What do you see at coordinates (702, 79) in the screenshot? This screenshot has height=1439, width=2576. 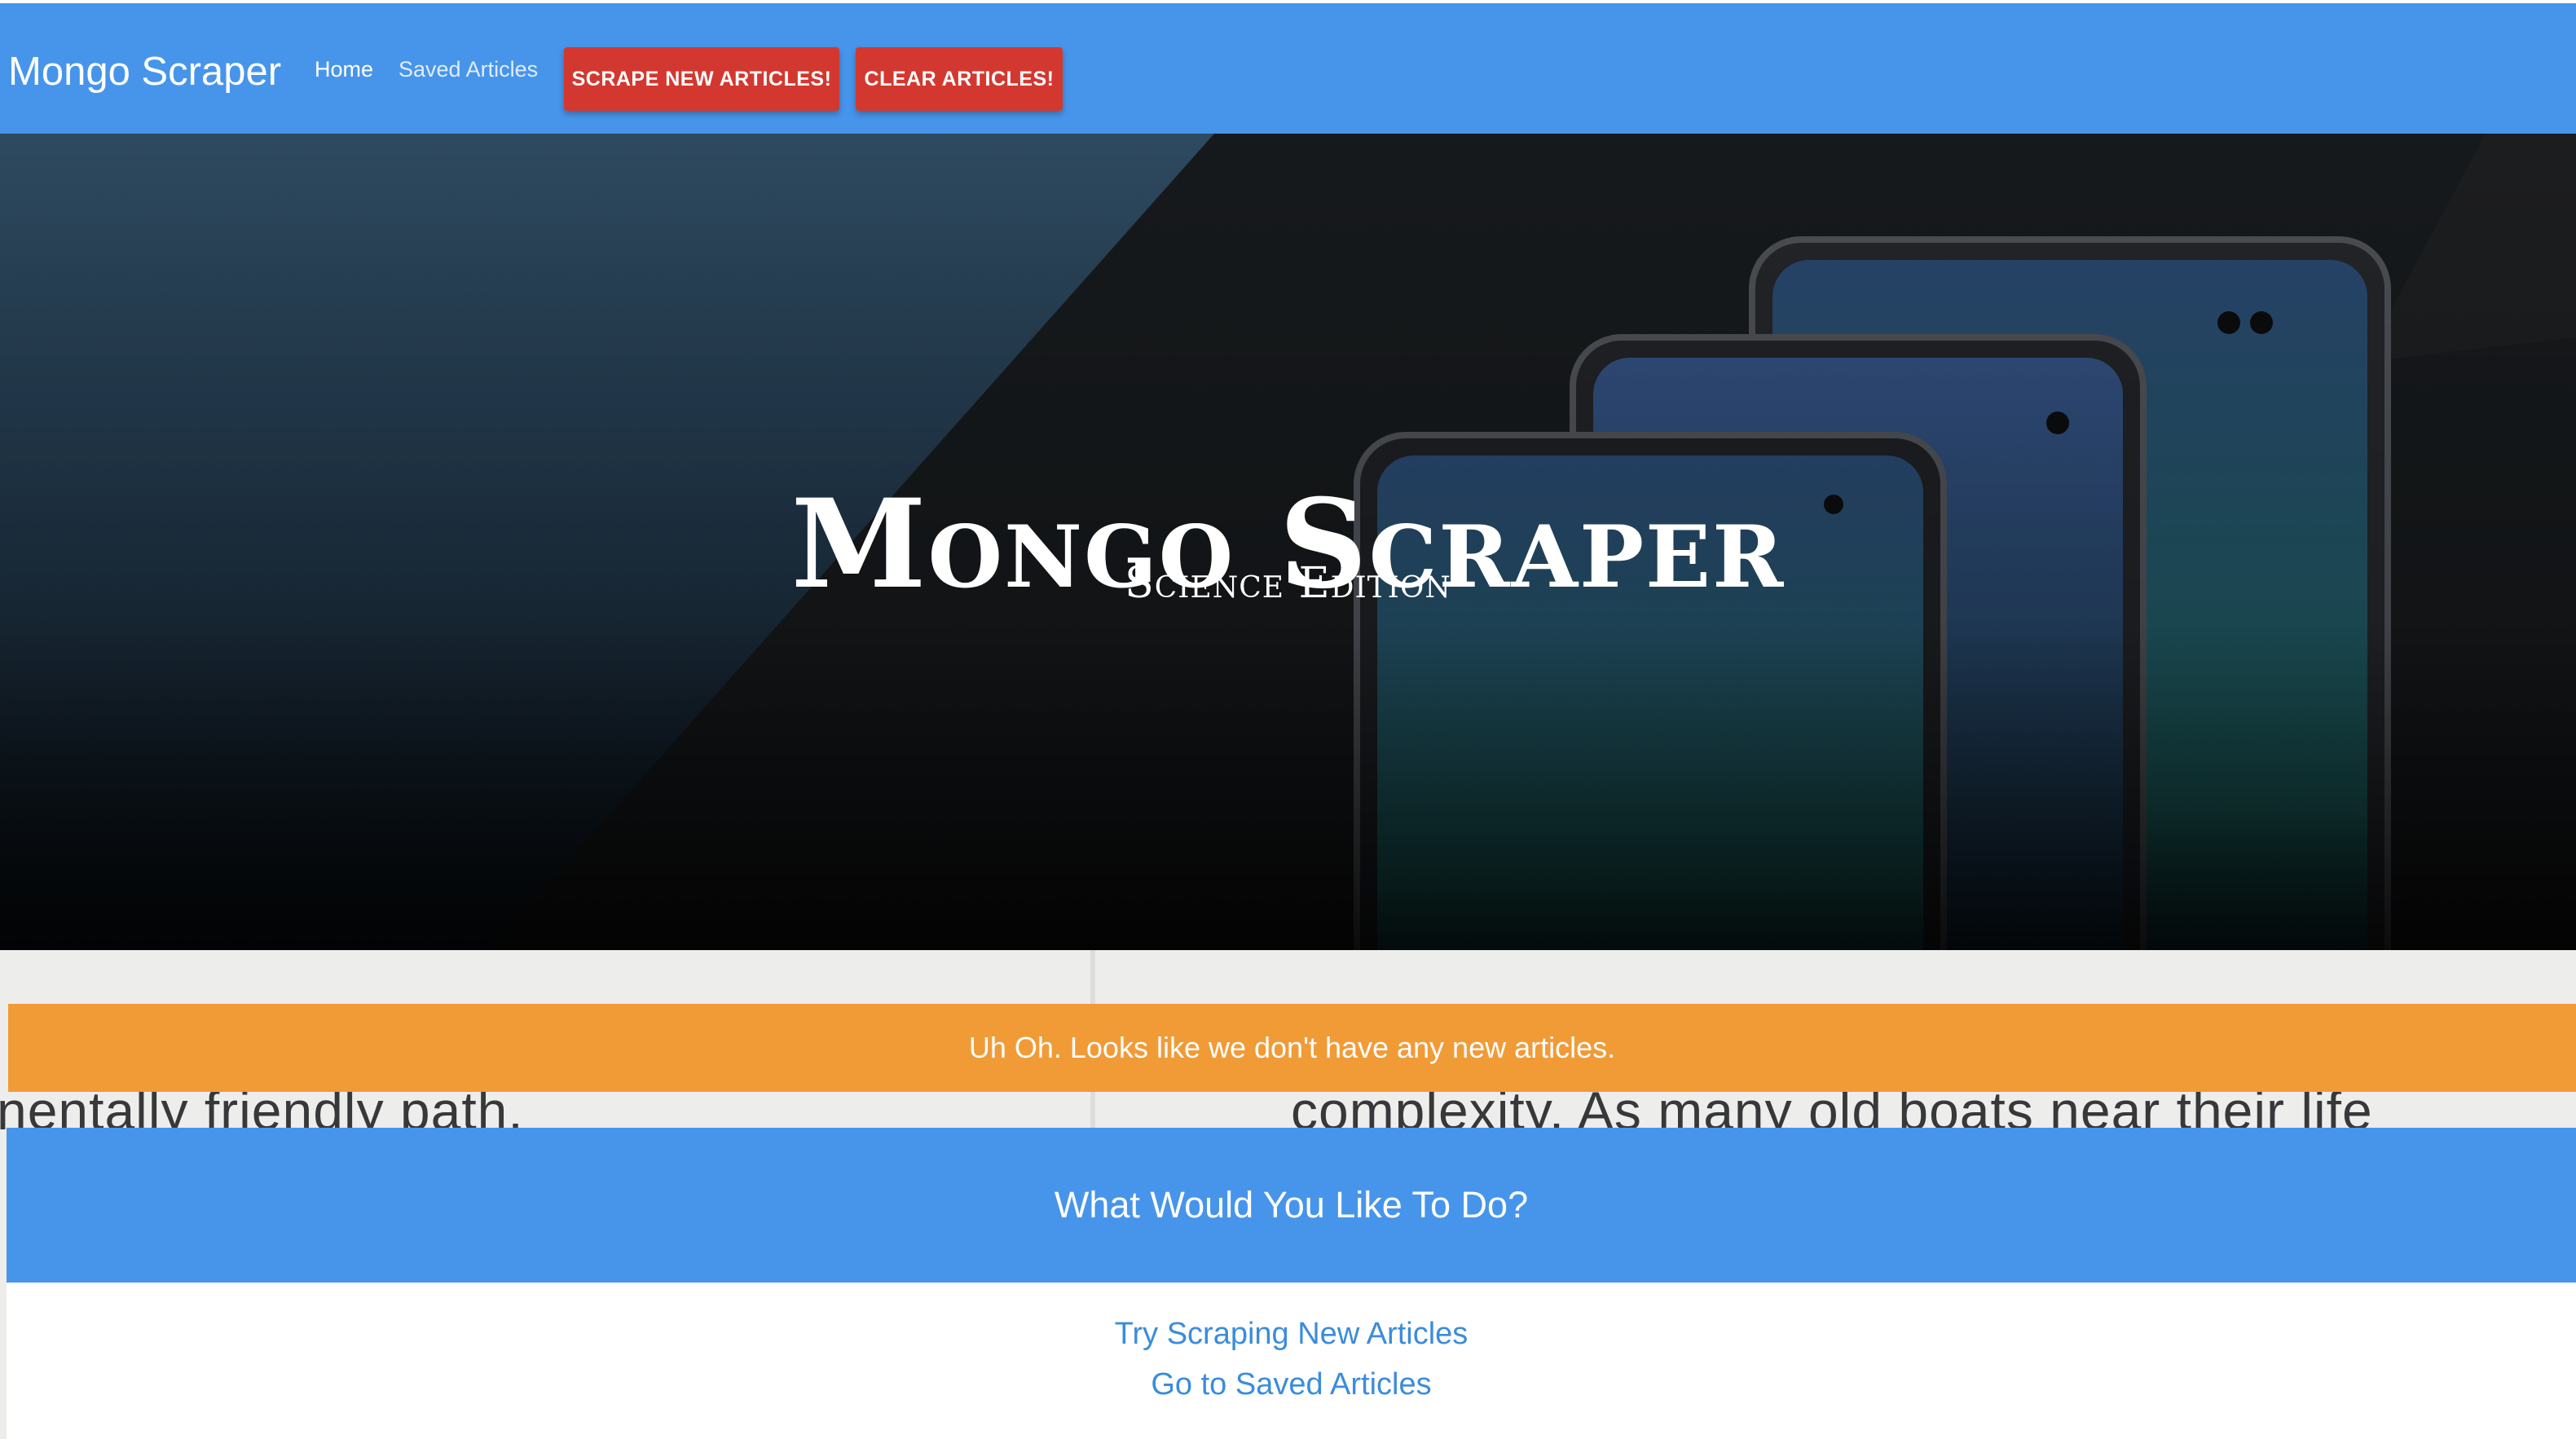 I see `scrape-new-articles-button: SCRAPE NEW ARTICLES!` at bounding box center [702, 79].